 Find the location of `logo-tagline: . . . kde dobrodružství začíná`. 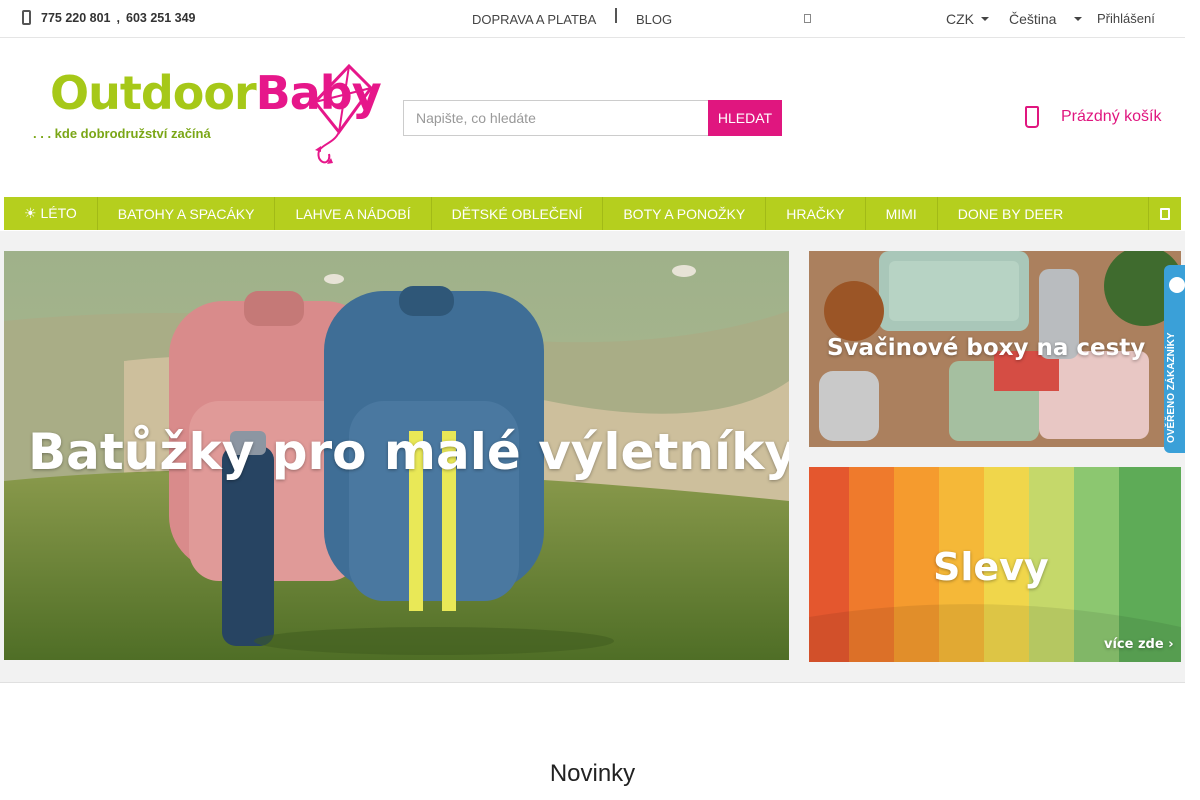

logo-tagline: . . . kde dobrodružství začíná is located at coordinates (122, 133).